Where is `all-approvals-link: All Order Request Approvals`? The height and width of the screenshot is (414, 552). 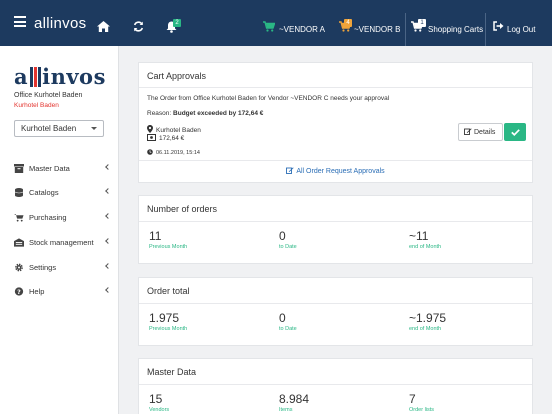 all-approvals-link: All Order Request Approvals is located at coordinates (335, 171).